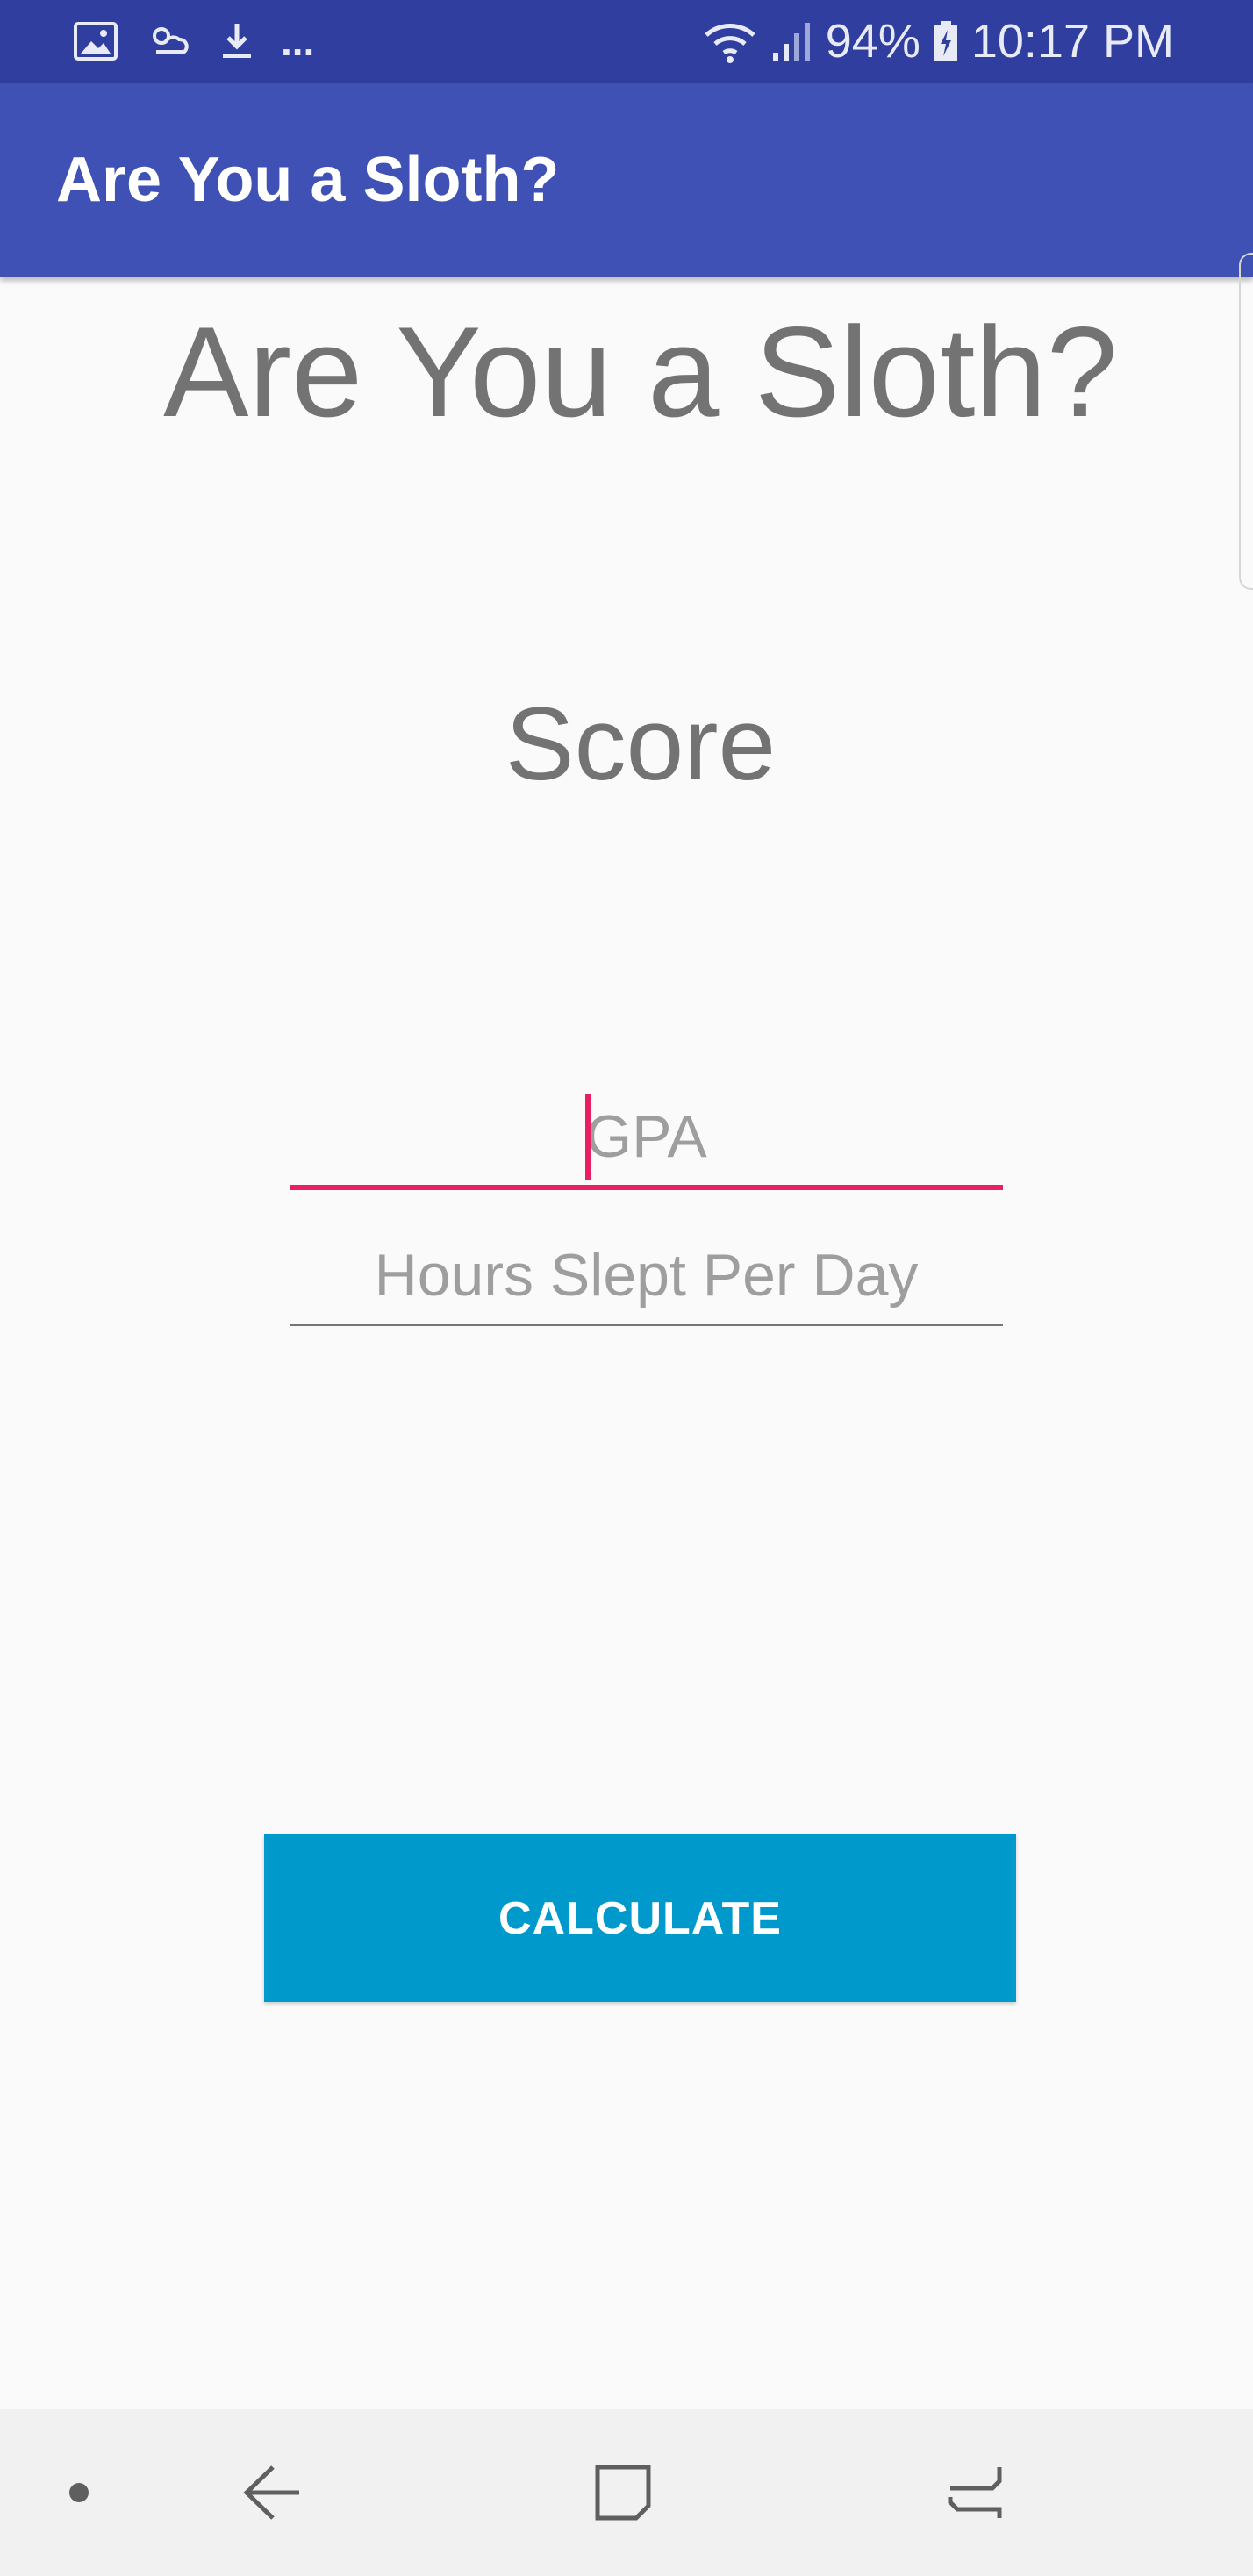 The width and height of the screenshot is (1253, 2576). I want to click on calculate-button: CALCULATE, so click(640, 1918).